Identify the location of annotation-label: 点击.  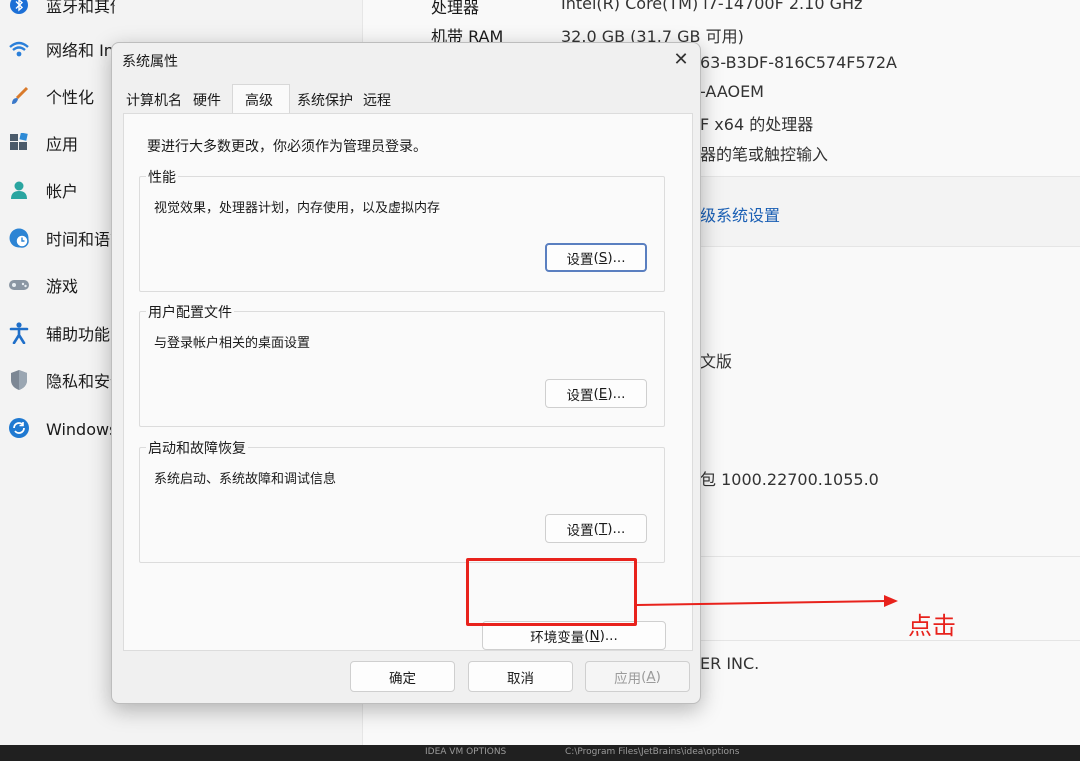
(932, 626).